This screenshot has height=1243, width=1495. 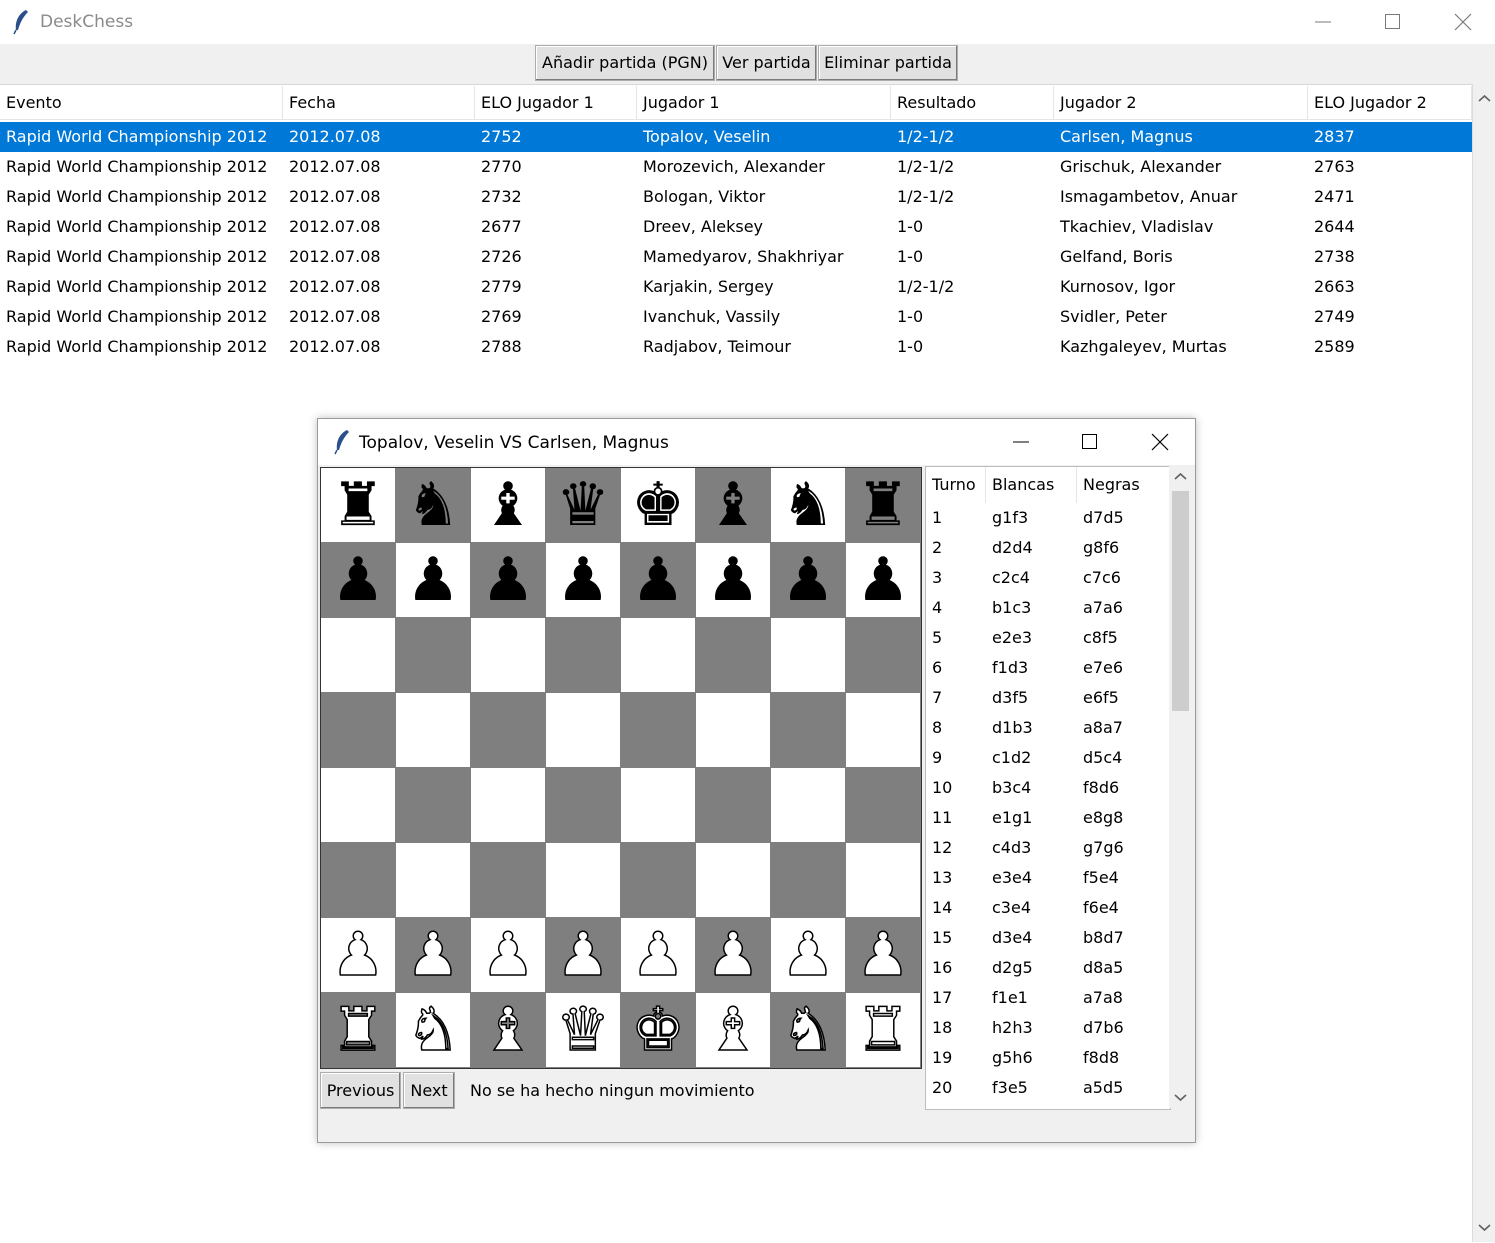 I want to click on list-item: 13 e3e4 f5e4, so click(x=1048, y=878).